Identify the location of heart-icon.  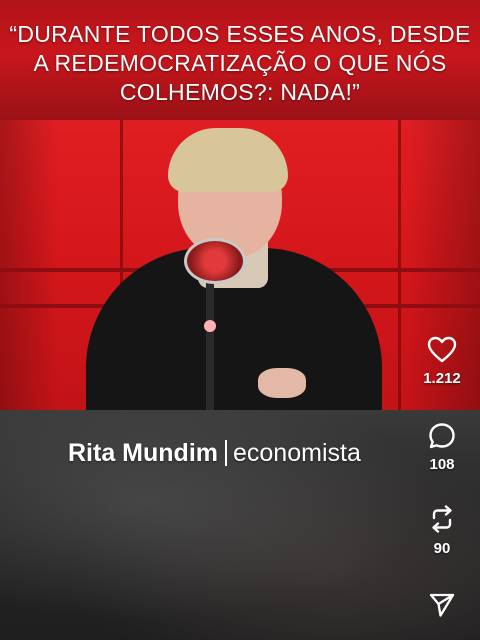
(442, 350).